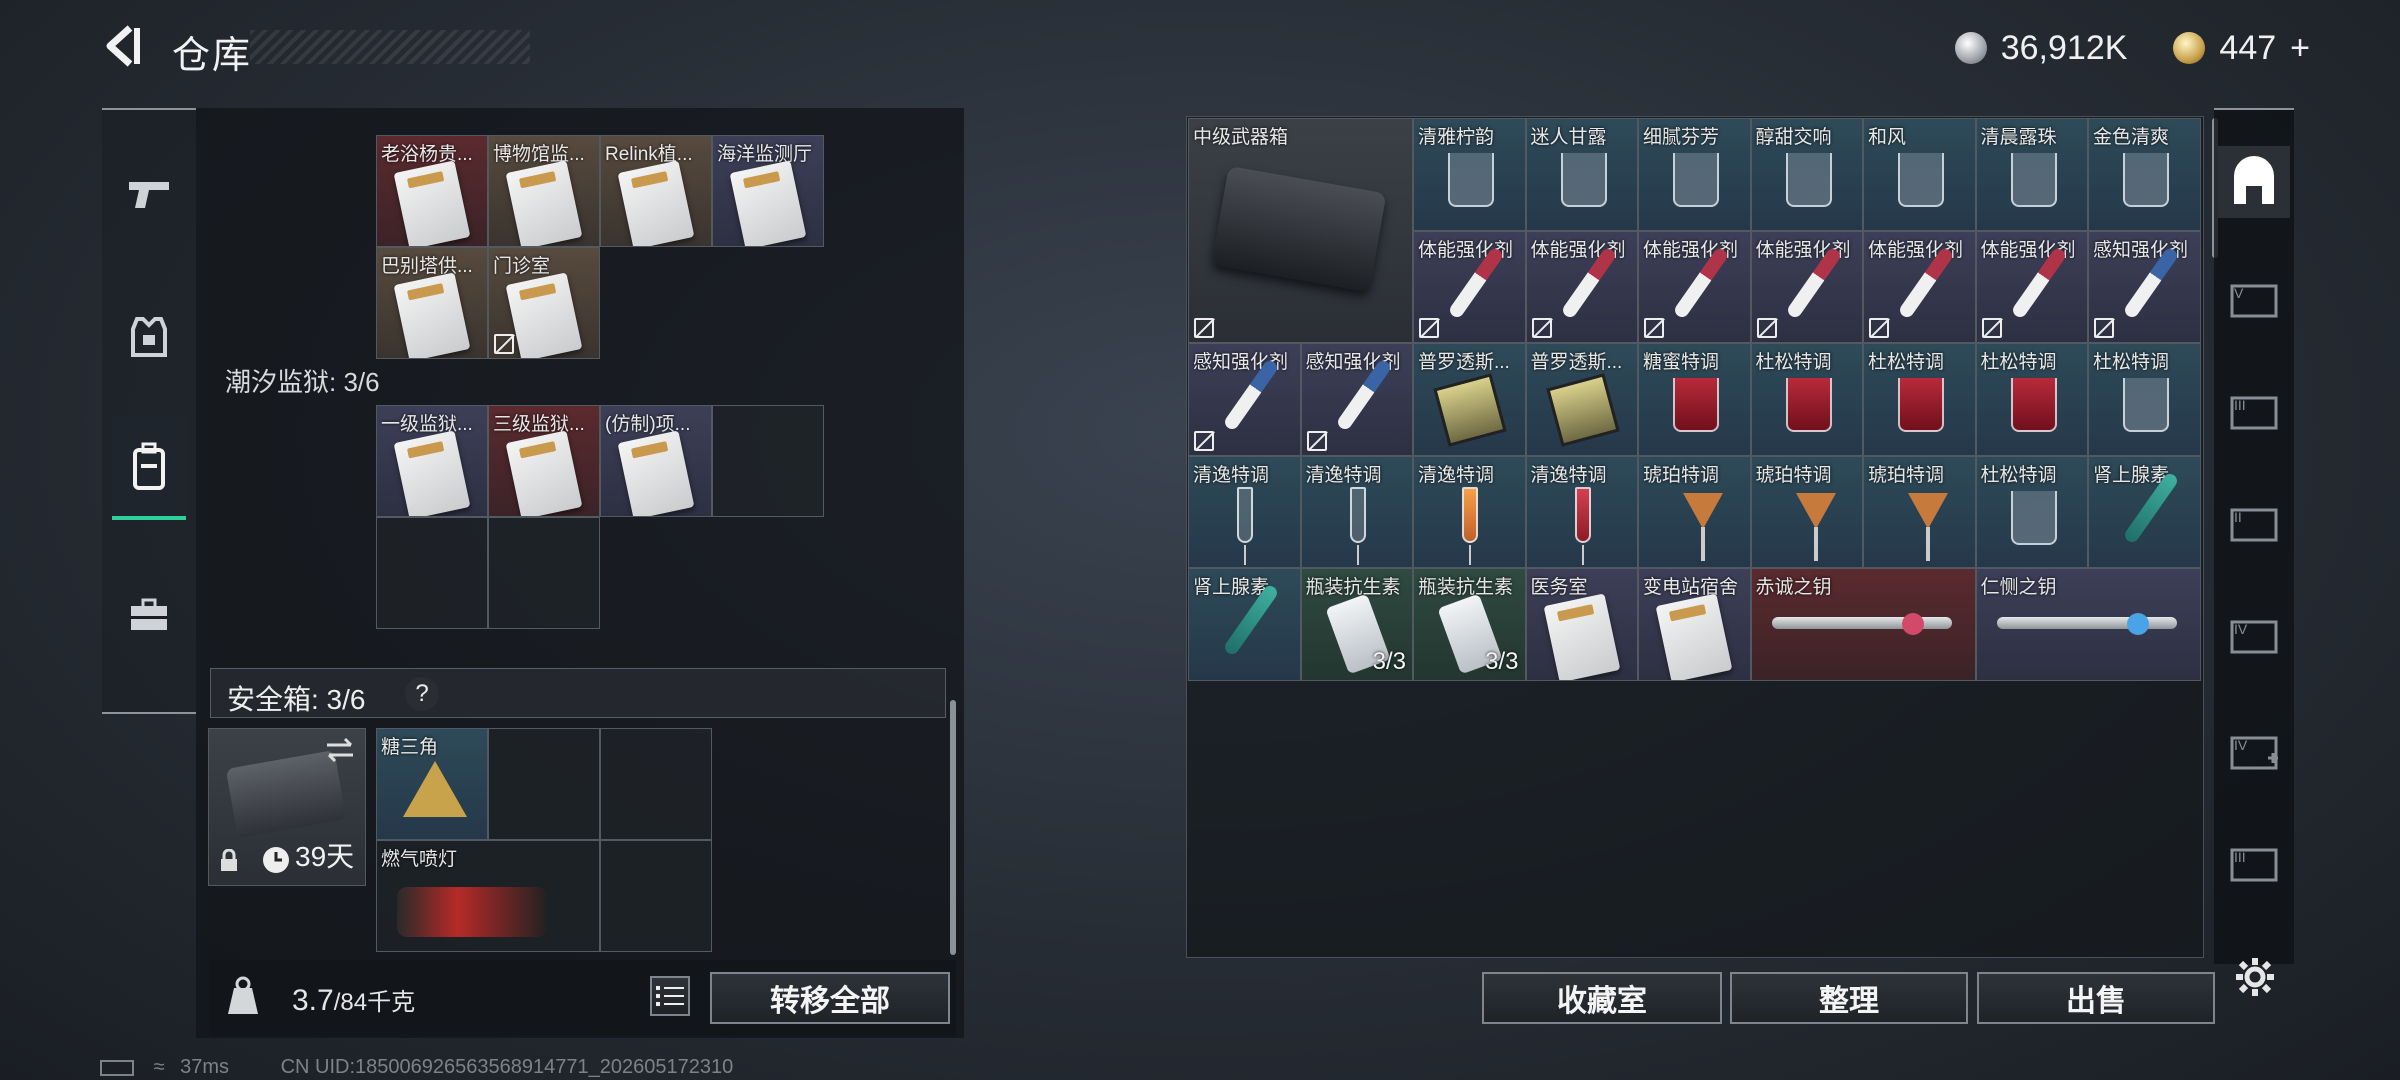  What do you see at coordinates (2254, 750) in the screenshot?
I see `tab-storage-4-plus: IV` at bounding box center [2254, 750].